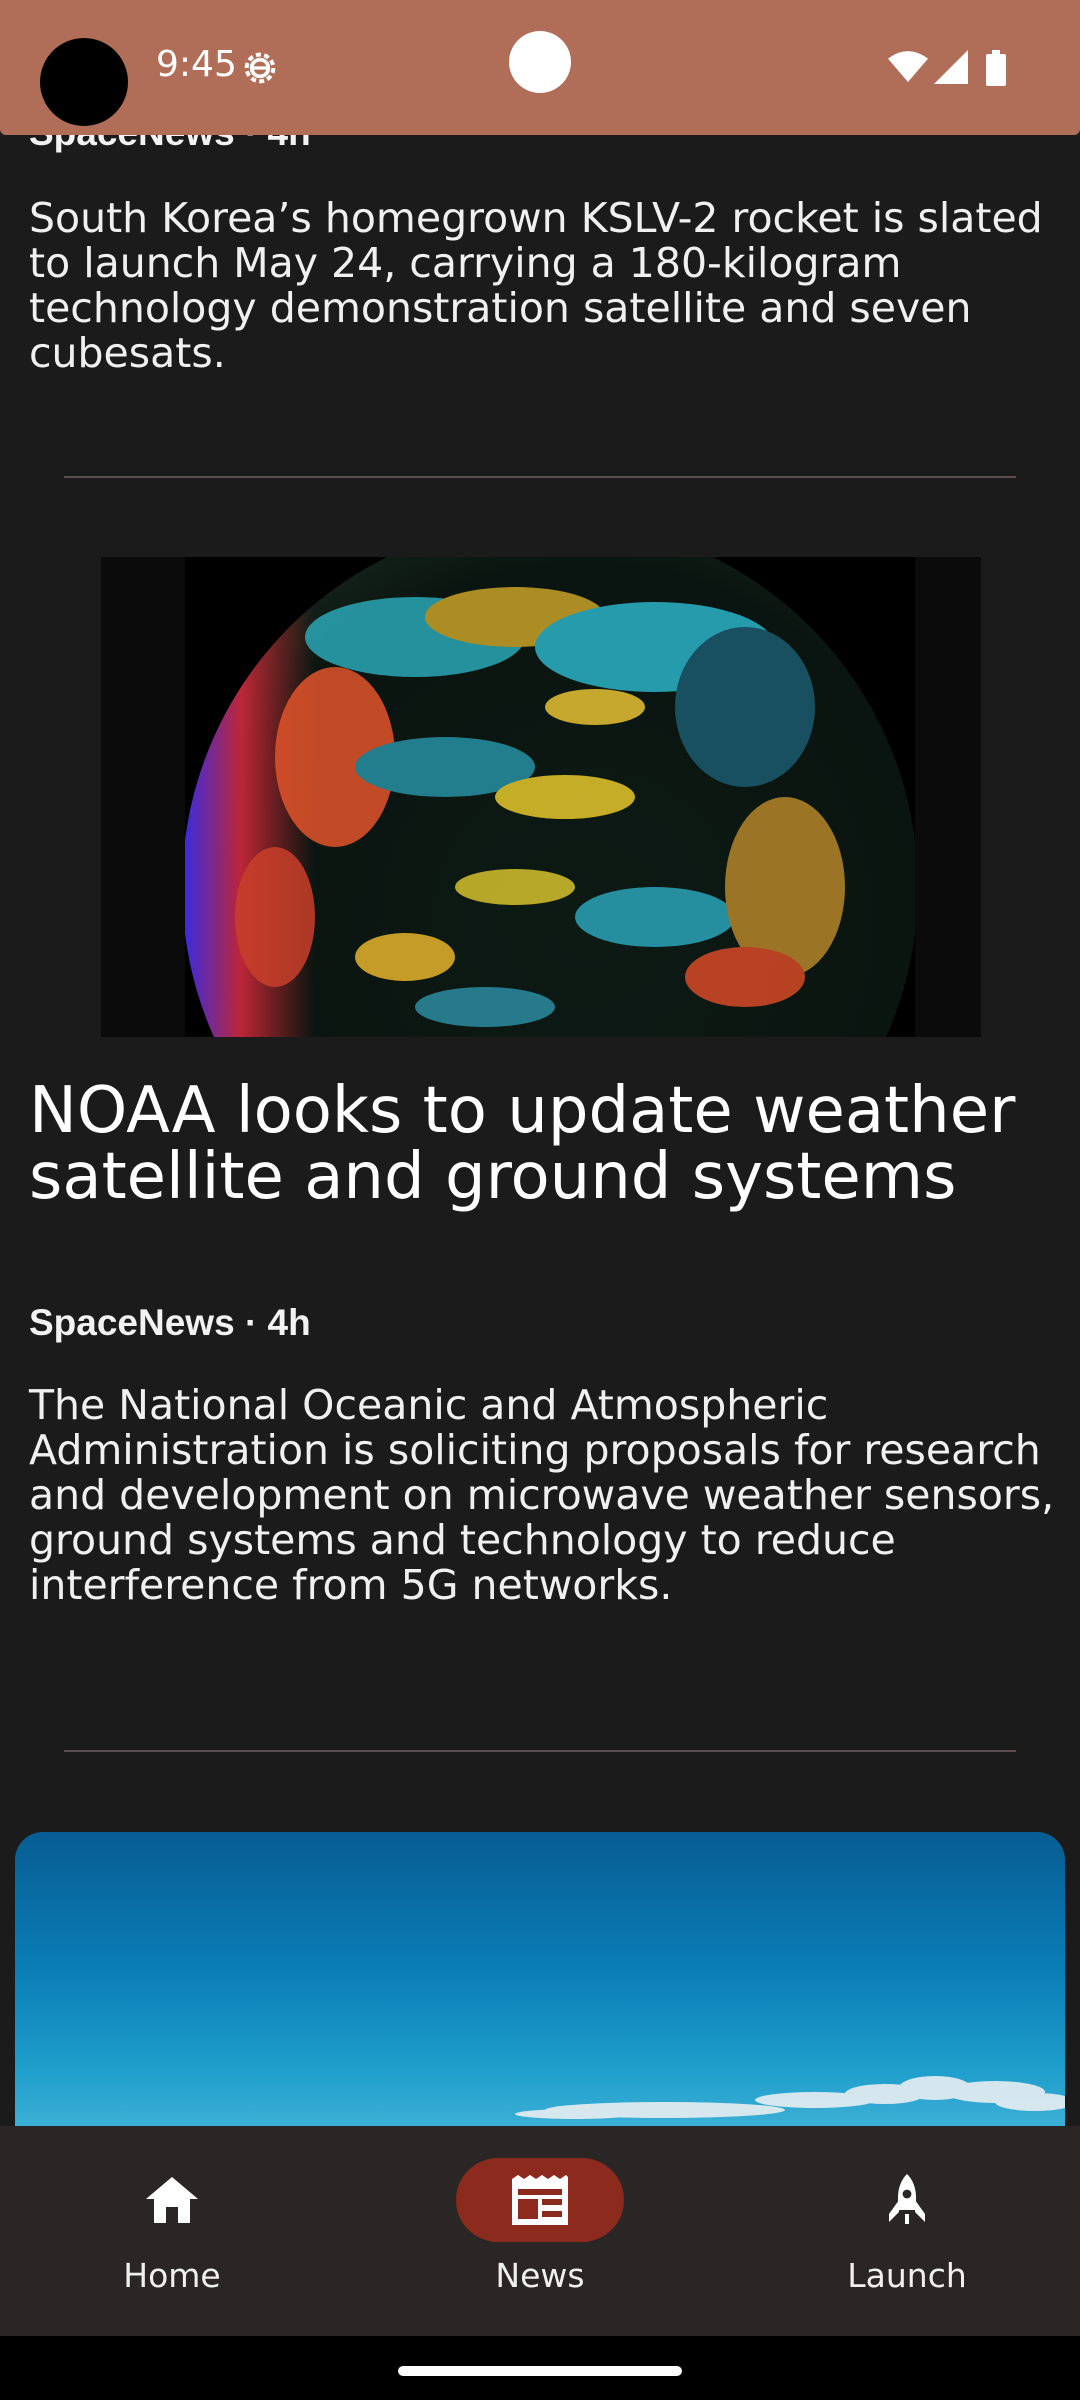  Describe the element at coordinates (84, 82) in the screenshot. I see `front-camera` at that location.